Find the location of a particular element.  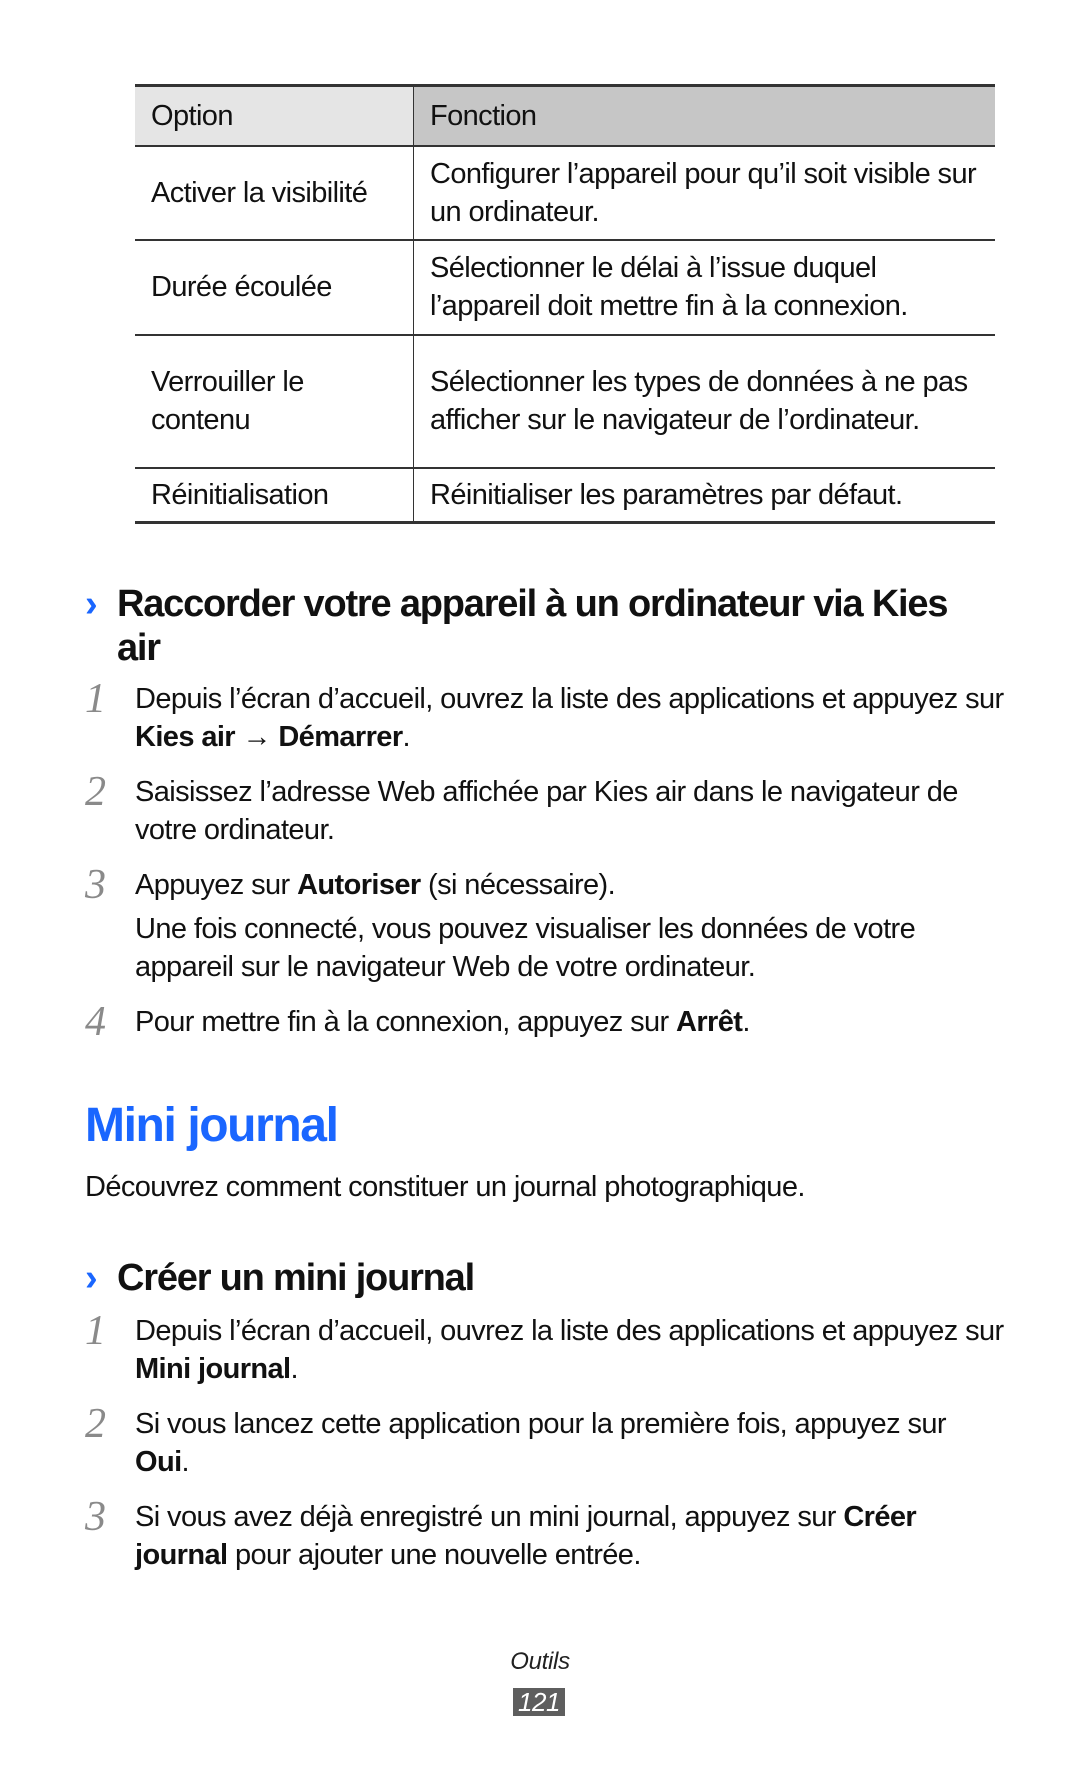

step-item: 3 Appuyez sur Autoriser (si nécessaire). is located at coordinates (545, 885).